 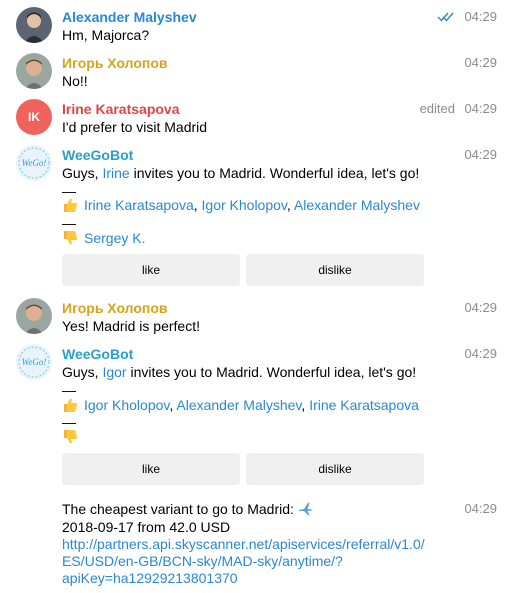 What do you see at coordinates (115, 173) in the screenshot?
I see `mention-link: Irine` at bounding box center [115, 173].